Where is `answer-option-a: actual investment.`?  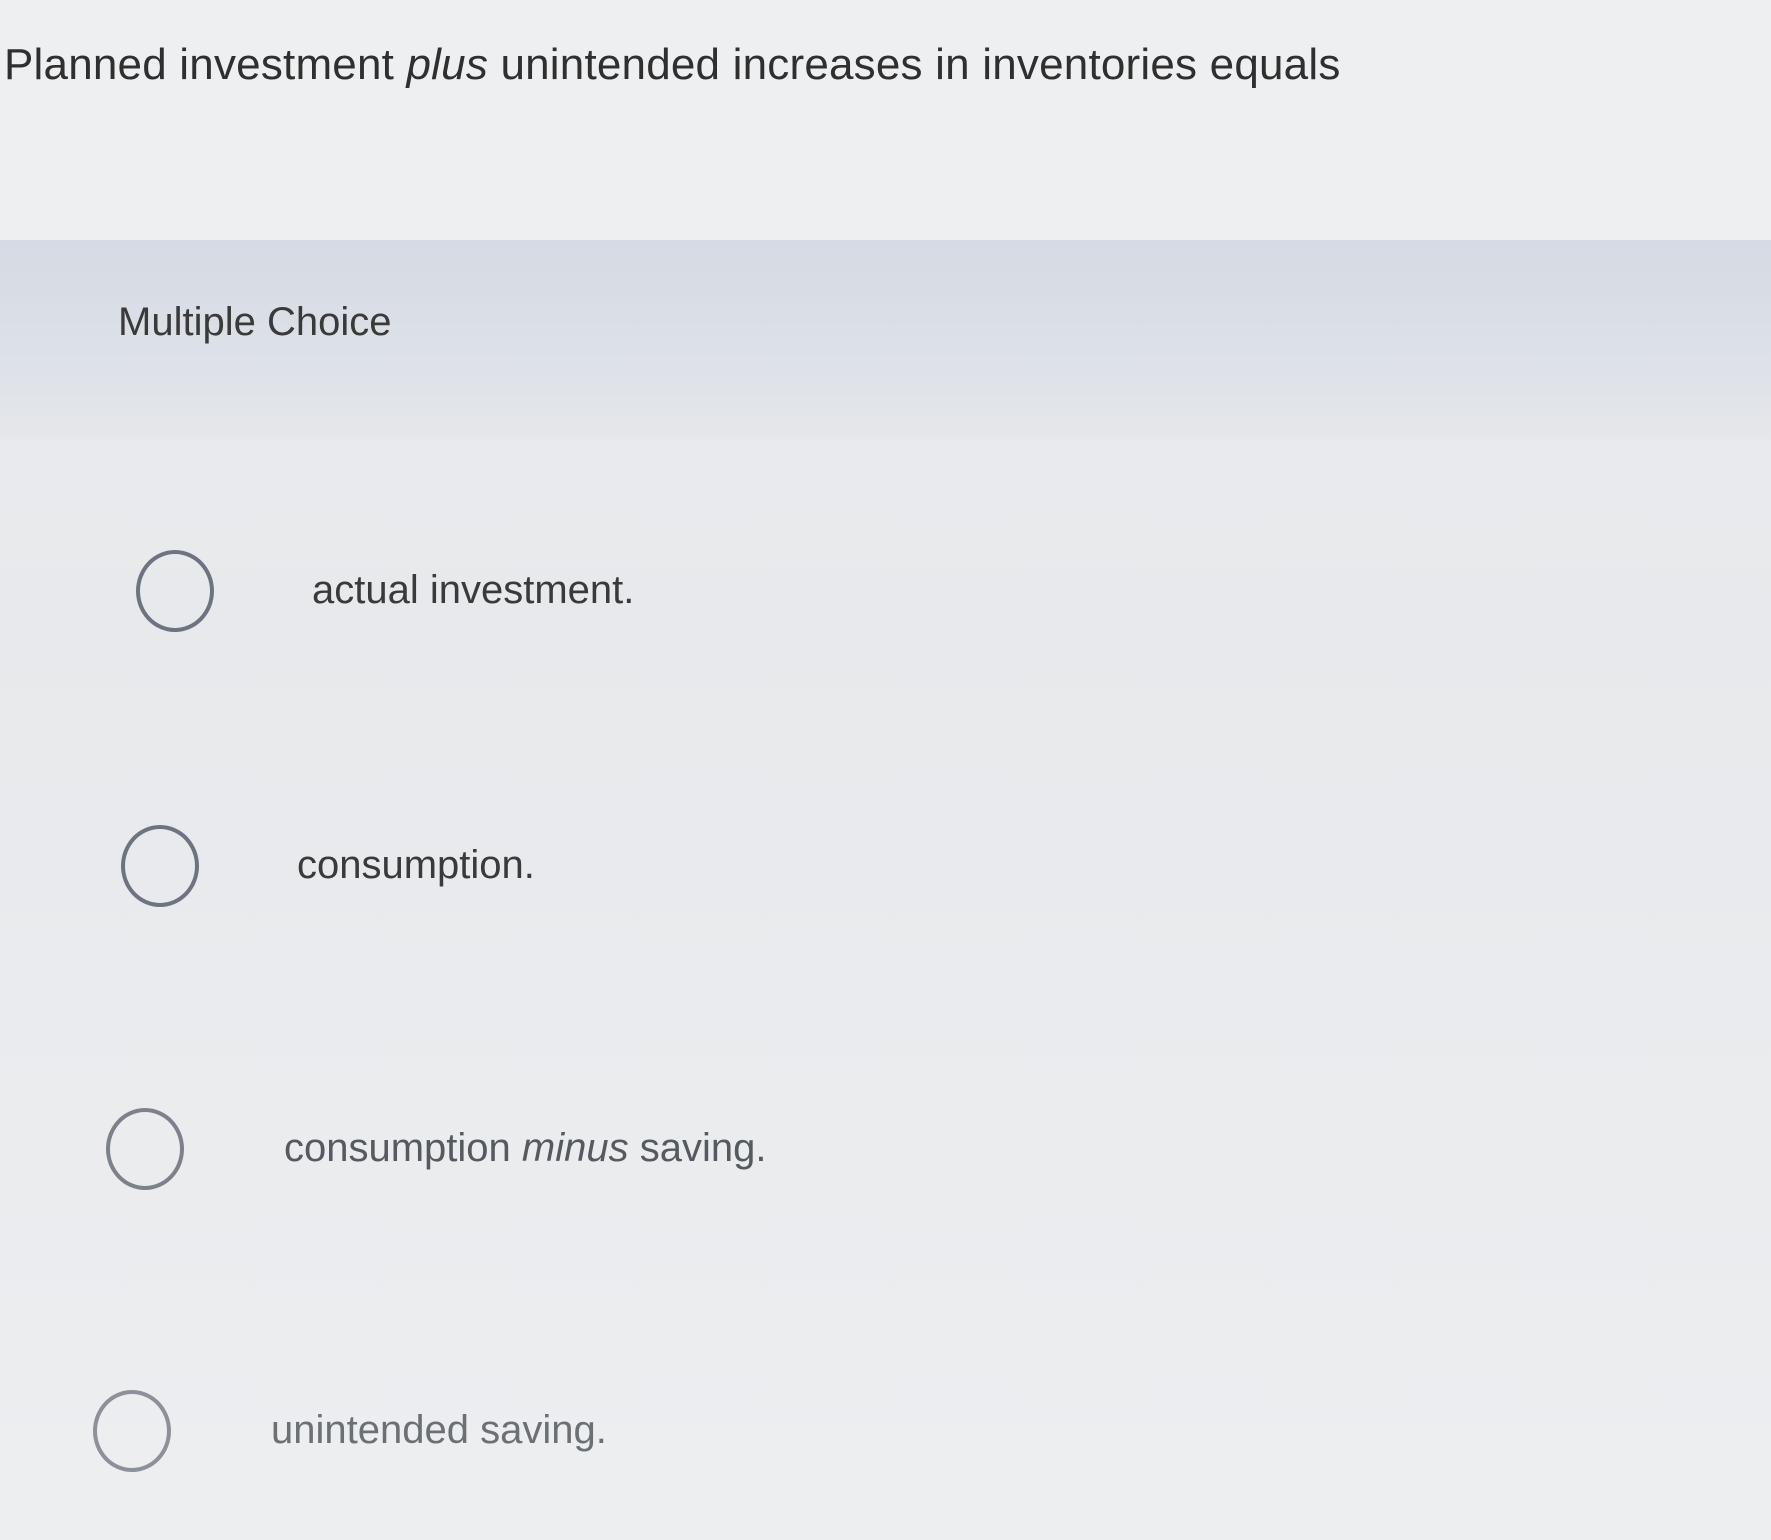 answer-option-a: actual investment. is located at coordinates (886, 595).